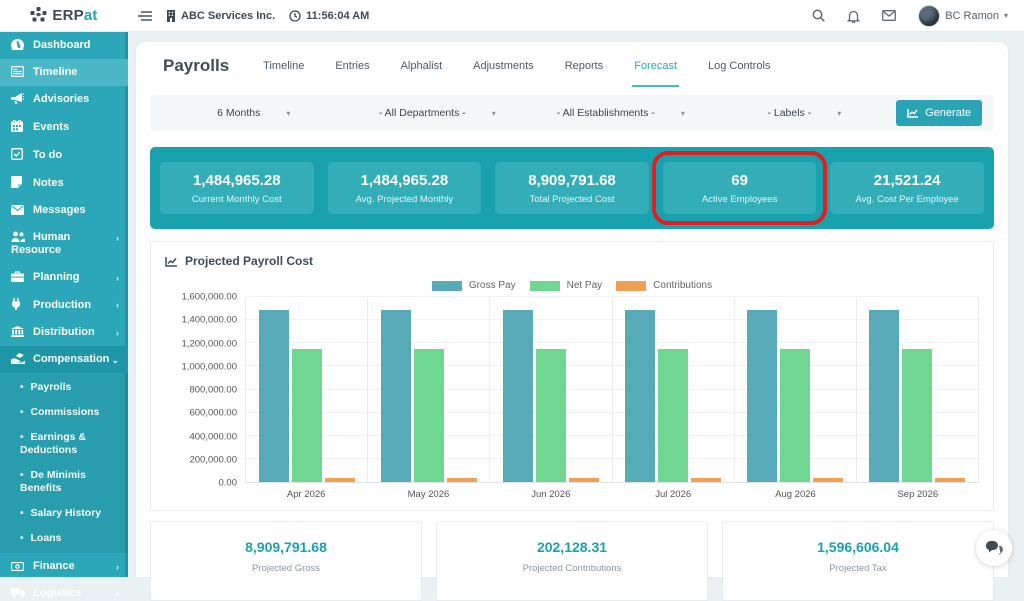 Image resolution: width=1024 pixels, height=601 pixels. What do you see at coordinates (352, 65) in the screenshot?
I see `tab-entries: Entries` at bounding box center [352, 65].